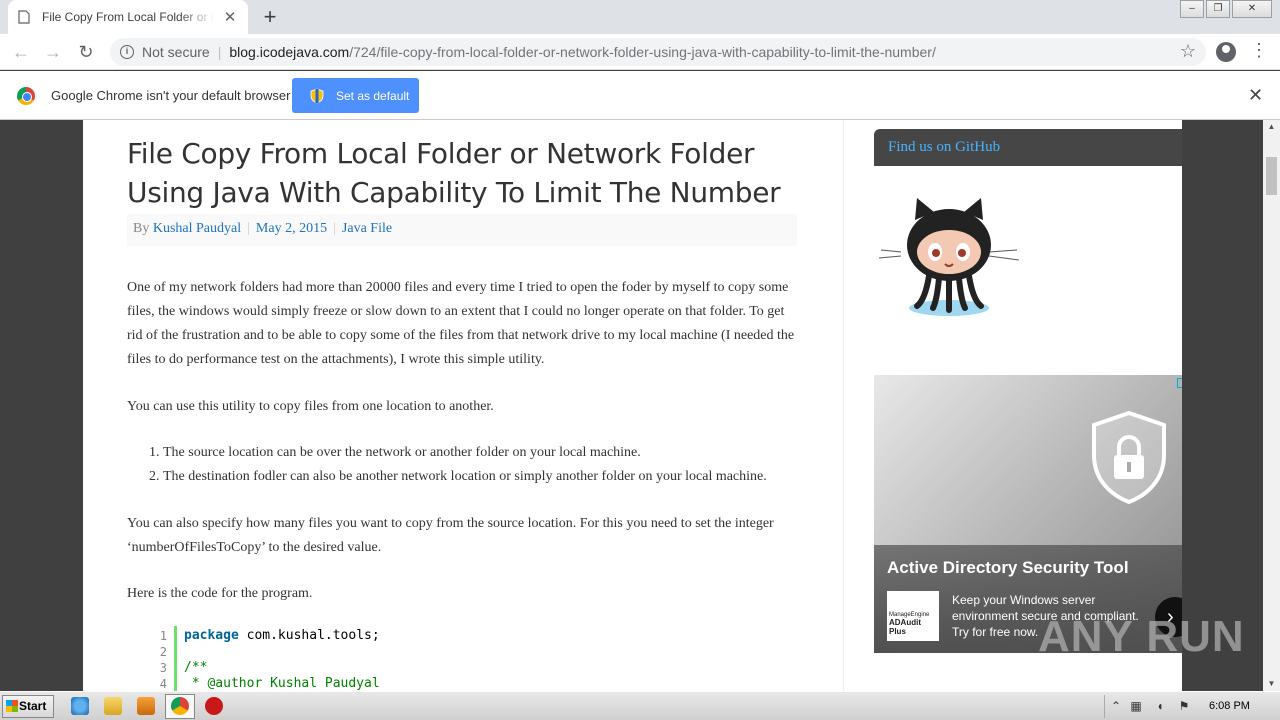 The image size is (1280, 720). Describe the element at coordinates (1184, 706) in the screenshot. I see `action-center-flag-icon: ⚑` at that location.